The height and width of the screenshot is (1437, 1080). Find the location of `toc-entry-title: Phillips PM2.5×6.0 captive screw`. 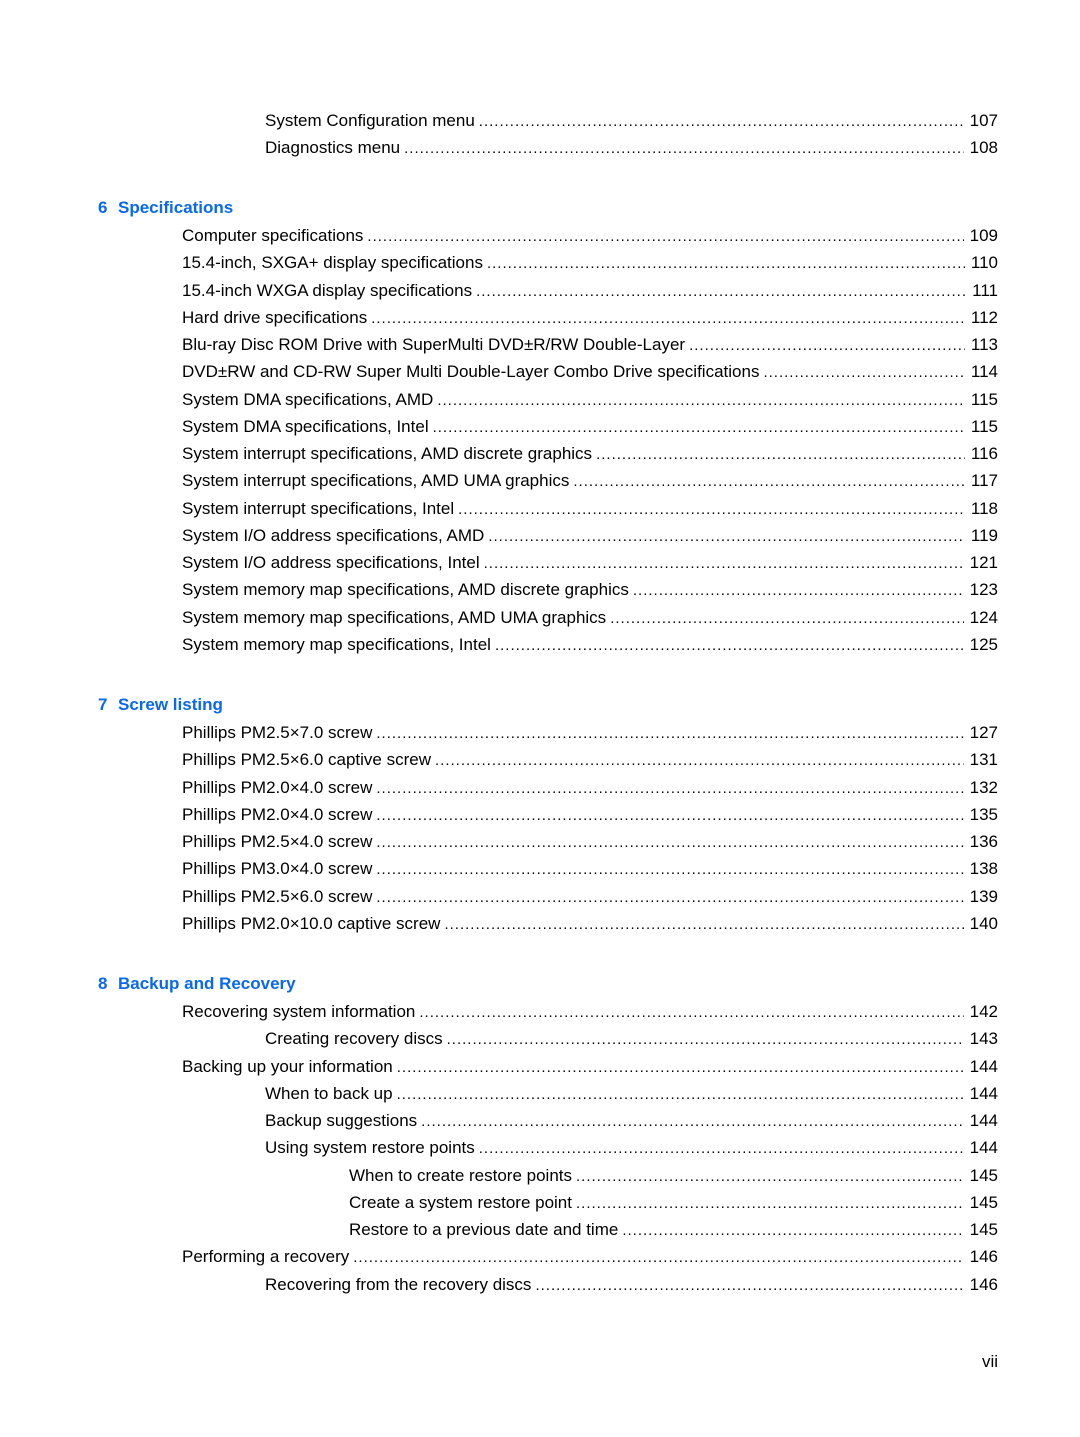

toc-entry-title: Phillips PM2.5×6.0 captive screw is located at coordinates (306, 760).